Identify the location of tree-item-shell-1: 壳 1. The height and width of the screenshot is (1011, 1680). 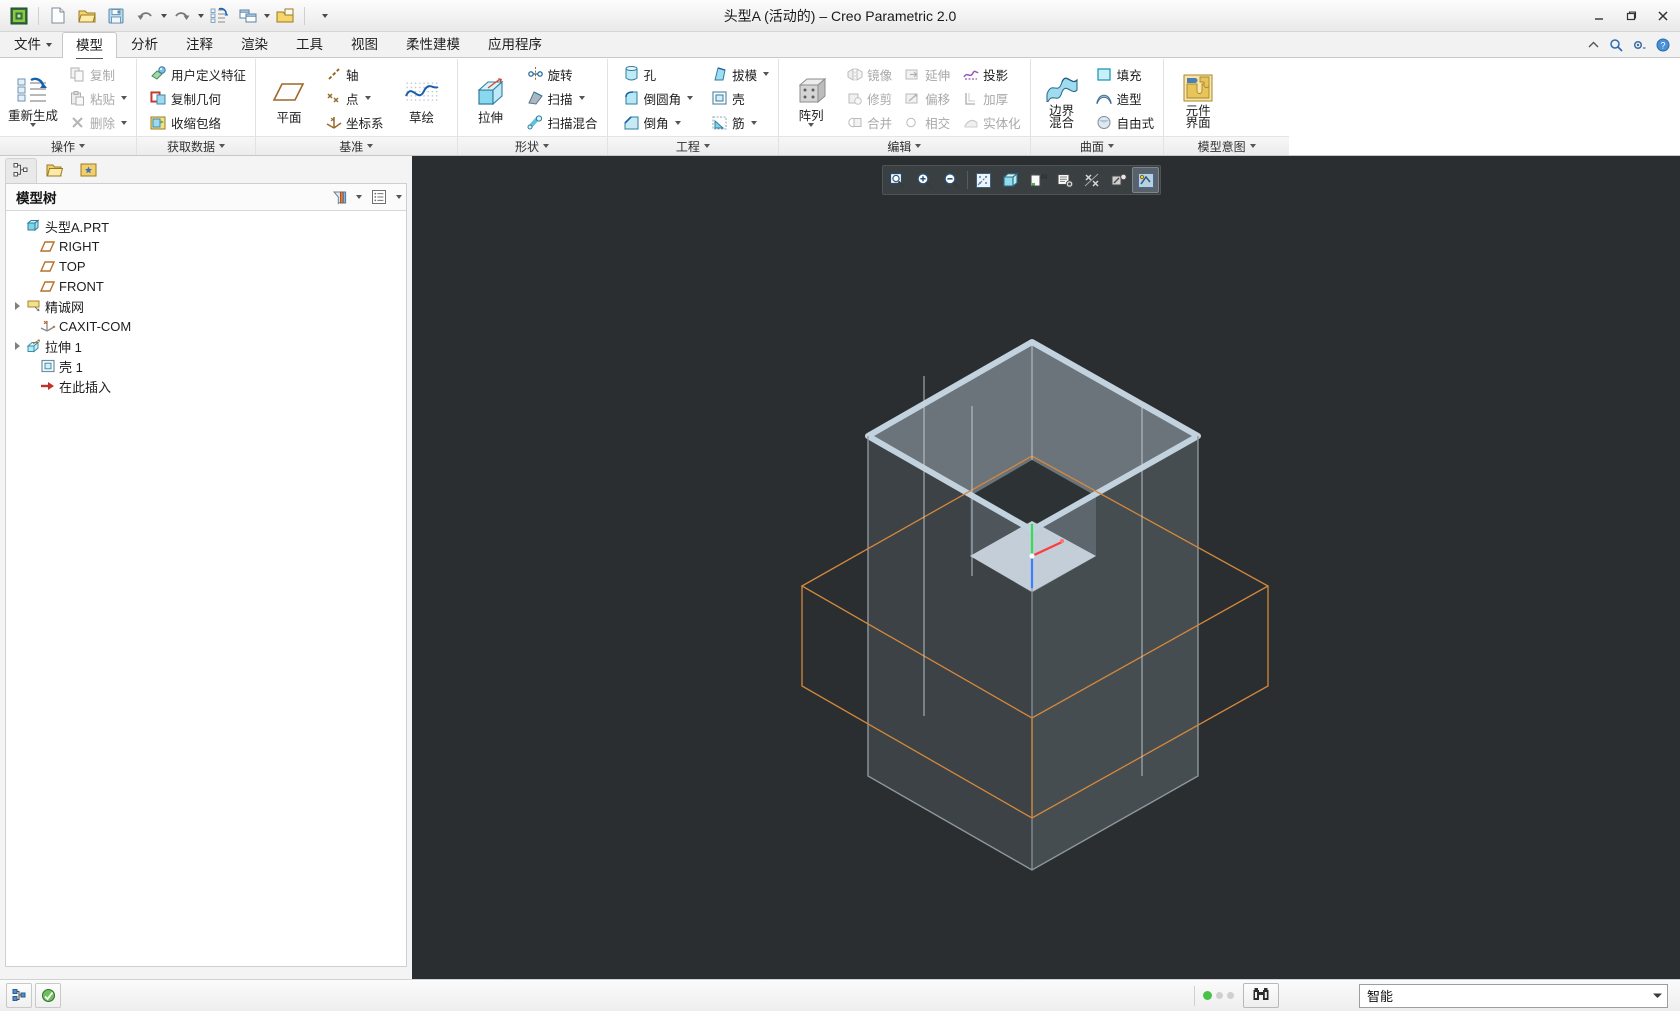
(206, 366).